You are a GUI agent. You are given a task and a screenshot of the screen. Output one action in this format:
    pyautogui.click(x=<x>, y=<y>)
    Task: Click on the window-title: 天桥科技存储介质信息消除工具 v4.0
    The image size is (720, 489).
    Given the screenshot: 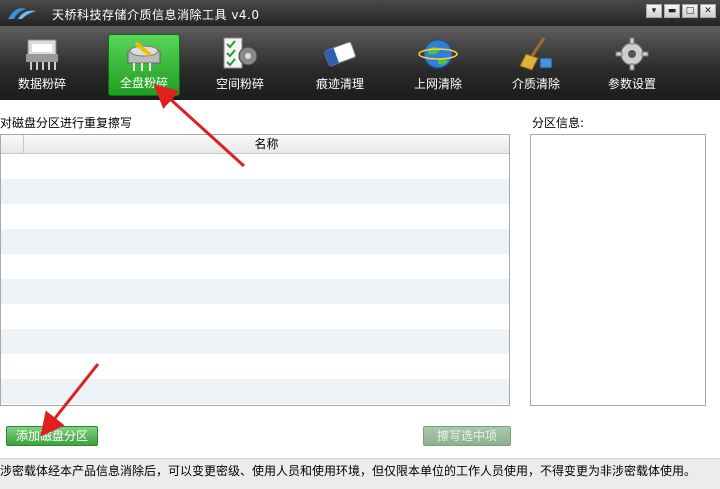 What is the action you would take?
    pyautogui.click(x=156, y=15)
    